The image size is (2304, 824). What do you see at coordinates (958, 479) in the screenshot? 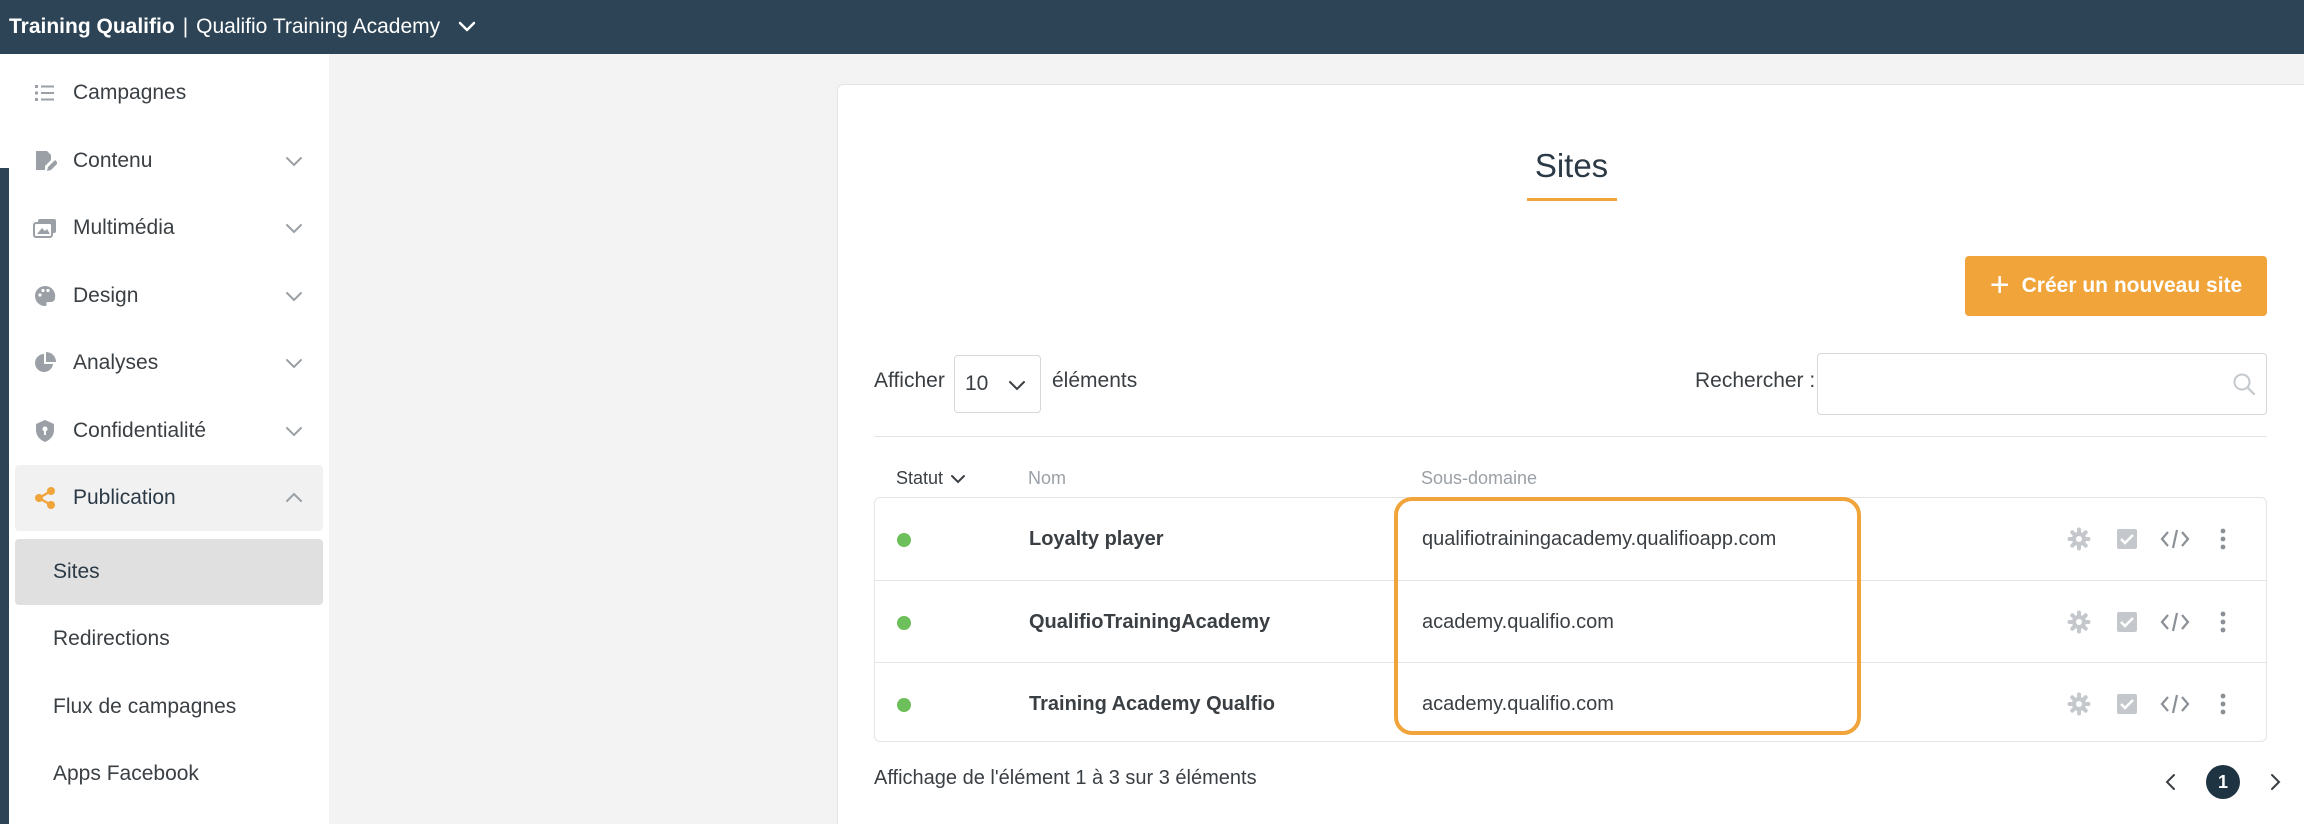
I see `sort-chevron-down-icon` at bounding box center [958, 479].